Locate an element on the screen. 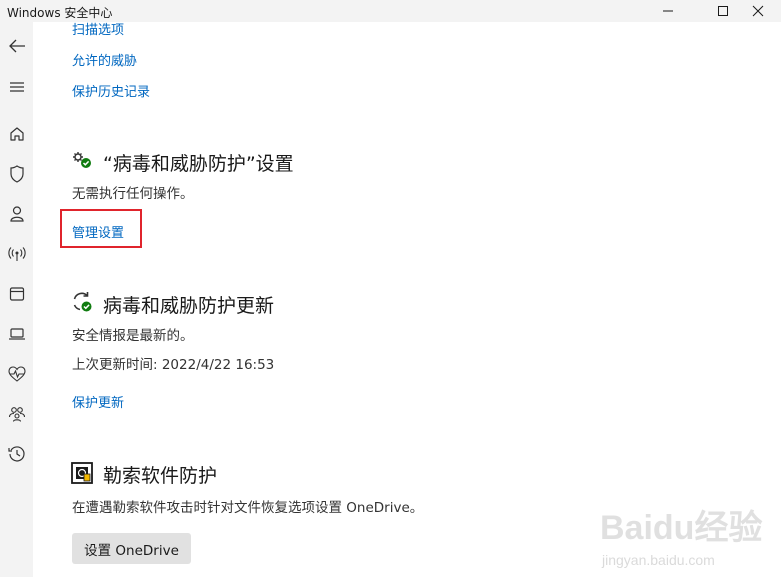  settings-gears-icon is located at coordinates (82, 160).